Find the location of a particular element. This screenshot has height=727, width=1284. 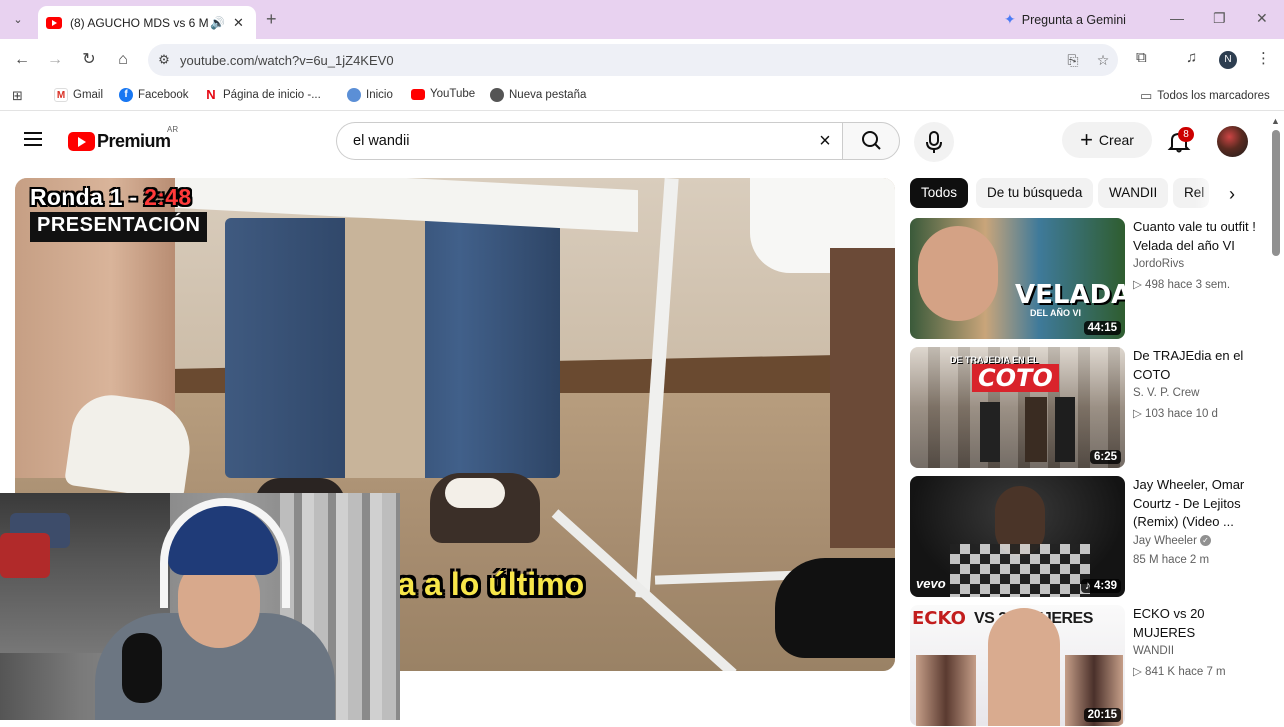

bookmark-gmail: M Gmail is located at coordinates (78, 95).